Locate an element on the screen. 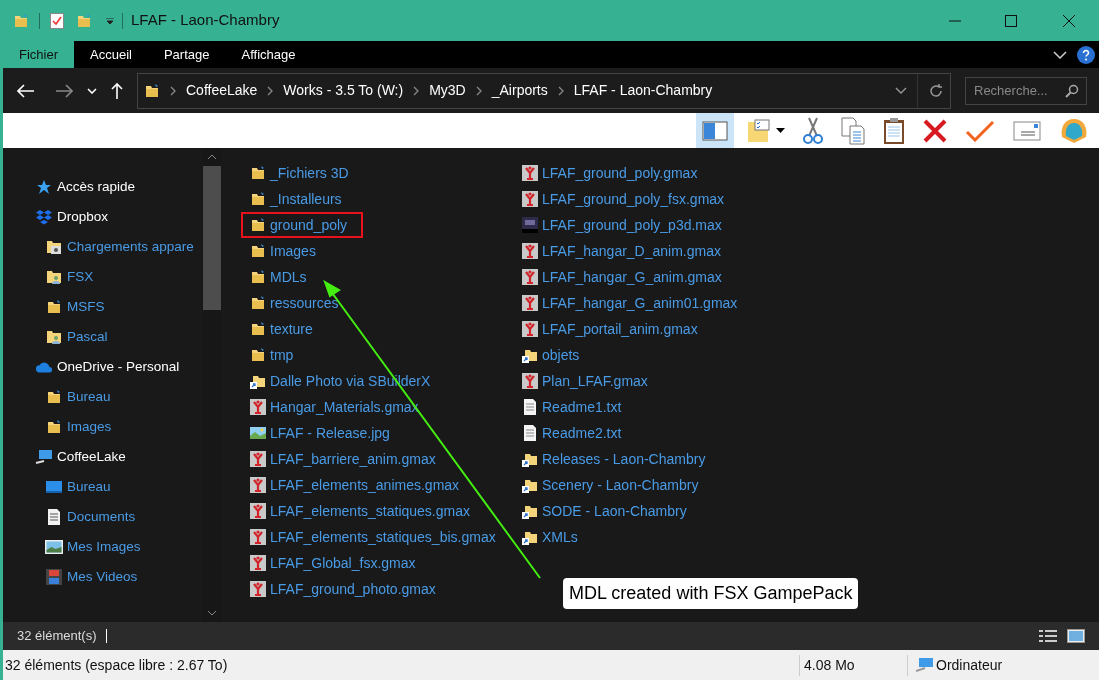  file-item: LFAF_portail_anim.gmax is located at coordinates (617, 329).